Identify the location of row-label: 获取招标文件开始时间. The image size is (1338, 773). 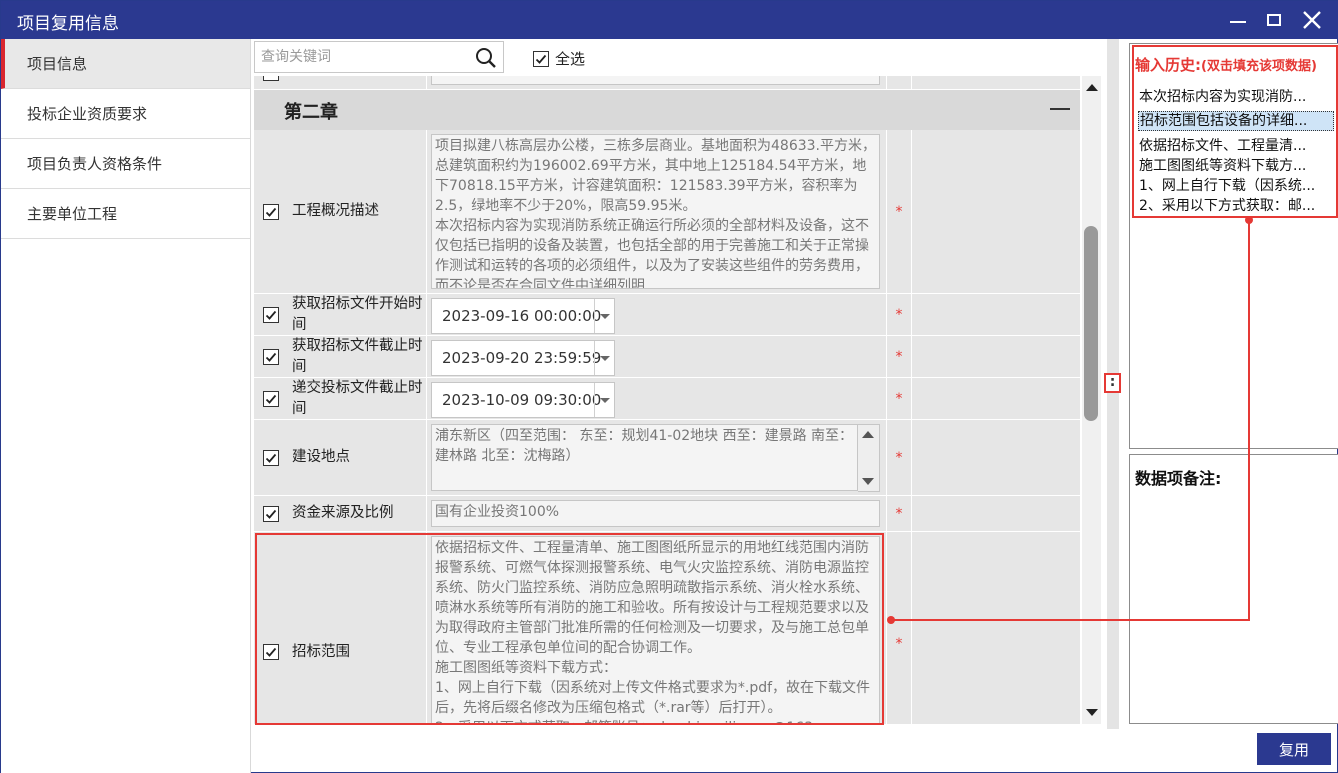
(357, 314).